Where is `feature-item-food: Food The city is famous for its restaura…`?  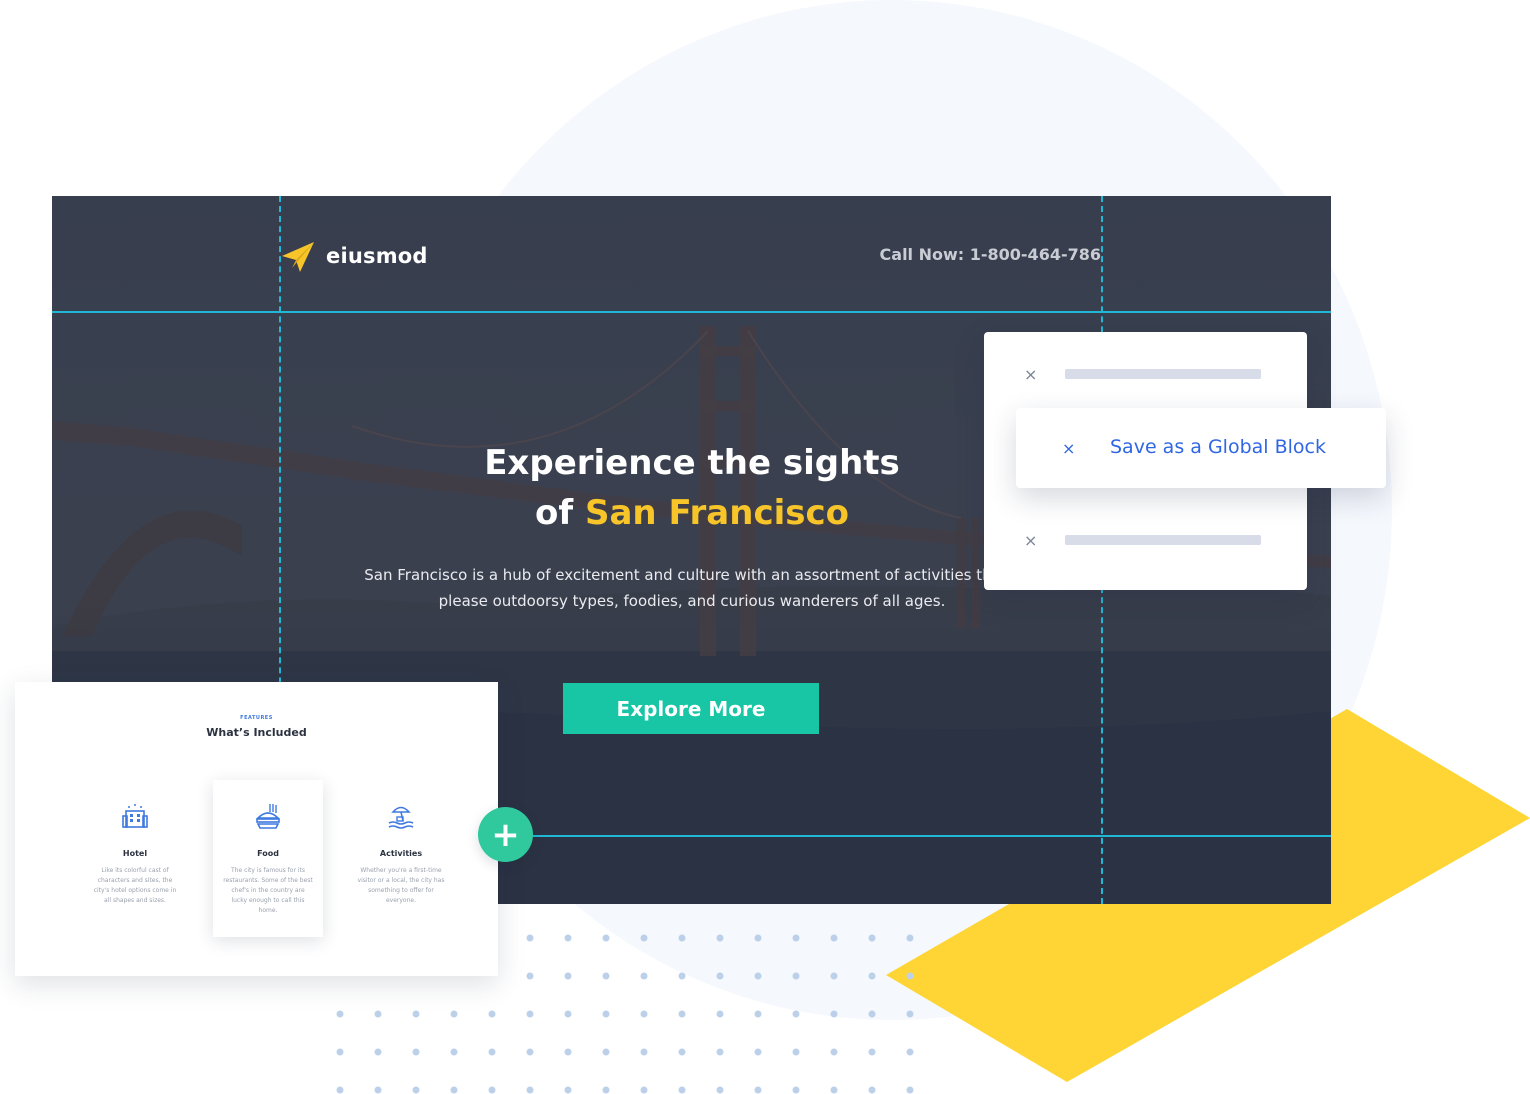
feature-item-food: Food The city is famous for its restaura… is located at coordinates (268, 858).